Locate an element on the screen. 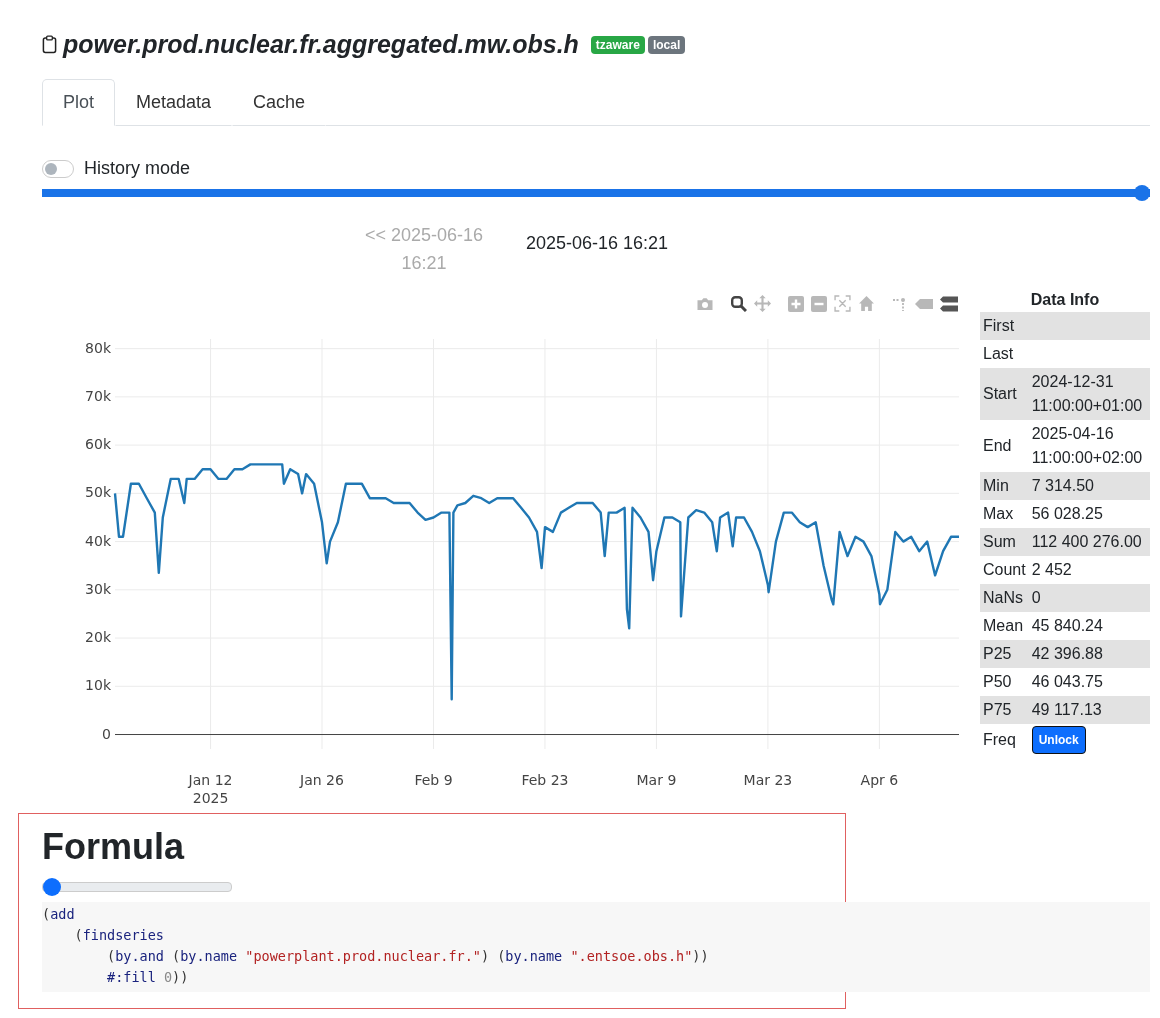 This screenshot has height=1018, width=1160. info-label: End is located at coordinates (1004, 446).